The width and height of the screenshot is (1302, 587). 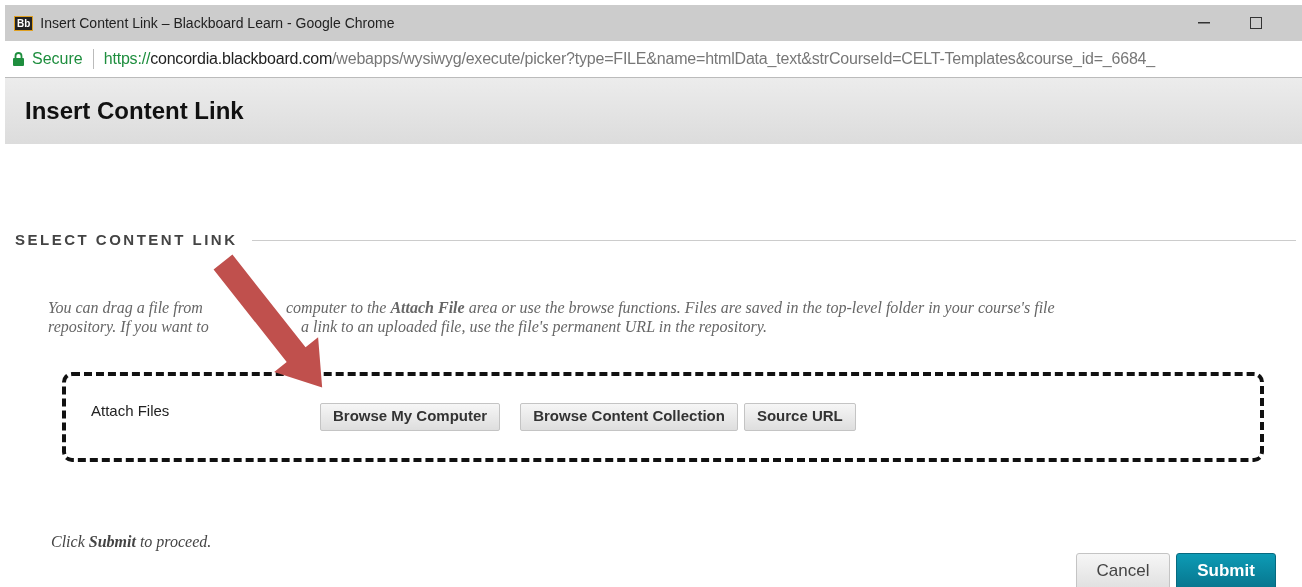 What do you see at coordinates (670, 307) in the screenshot?
I see `instructions-text: computer to the Attach File area or use the browse functions. Files are saved in the top-level folder in your course's file` at bounding box center [670, 307].